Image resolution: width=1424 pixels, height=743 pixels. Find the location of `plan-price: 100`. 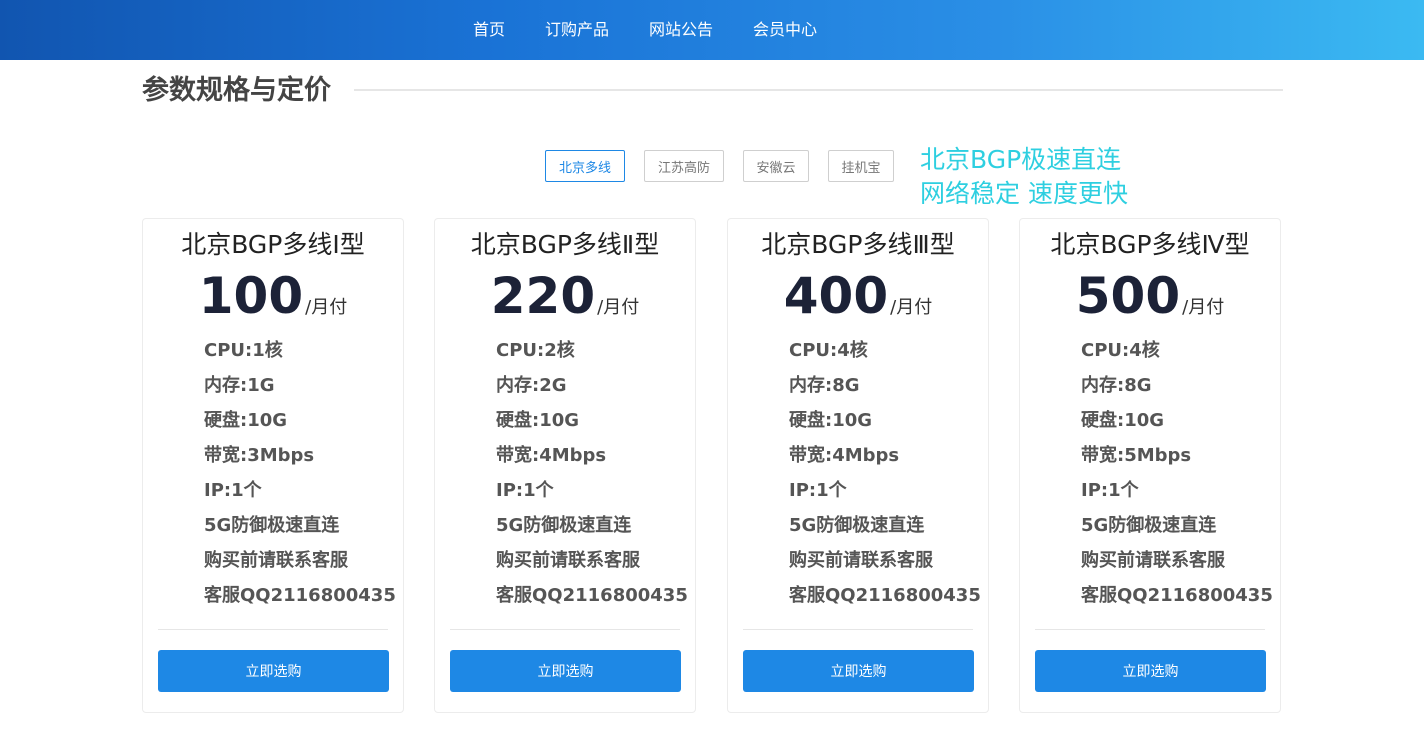

plan-price: 100 is located at coordinates (251, 296).